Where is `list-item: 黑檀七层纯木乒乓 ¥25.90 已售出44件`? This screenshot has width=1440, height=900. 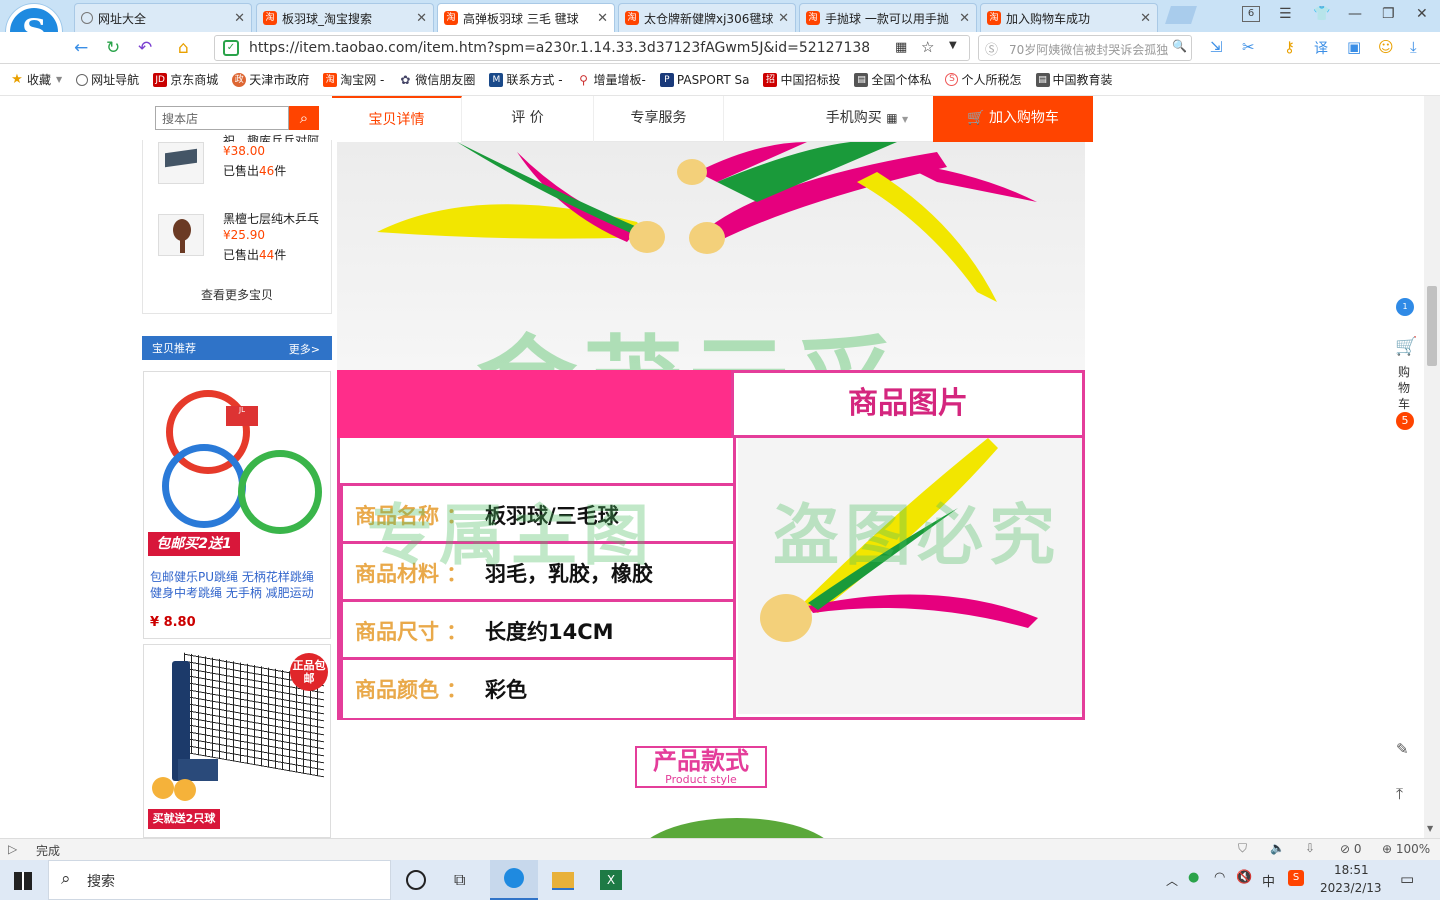 list-item: 黑檀七层纯木乒乓 ¥25.90 已售出44件 is located at coordinates (243, 240).